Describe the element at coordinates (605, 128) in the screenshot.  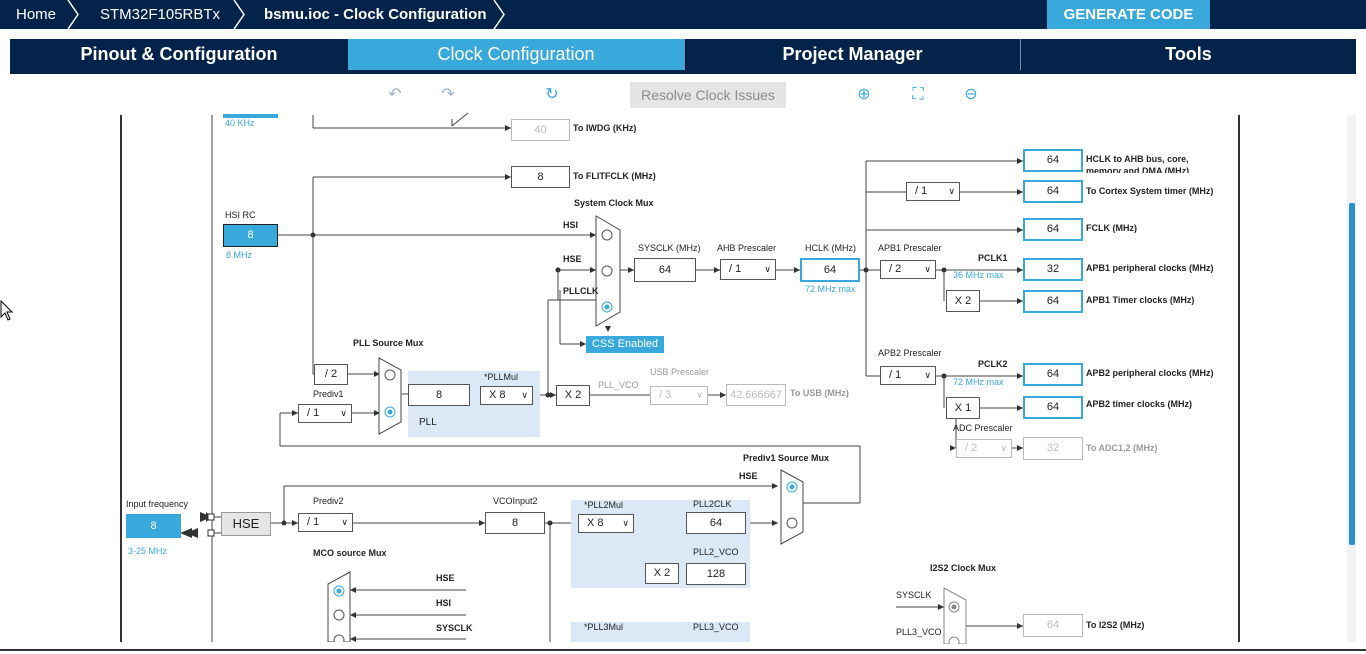
I see `iwdg-label: To IWDG (KHz)` at that location.